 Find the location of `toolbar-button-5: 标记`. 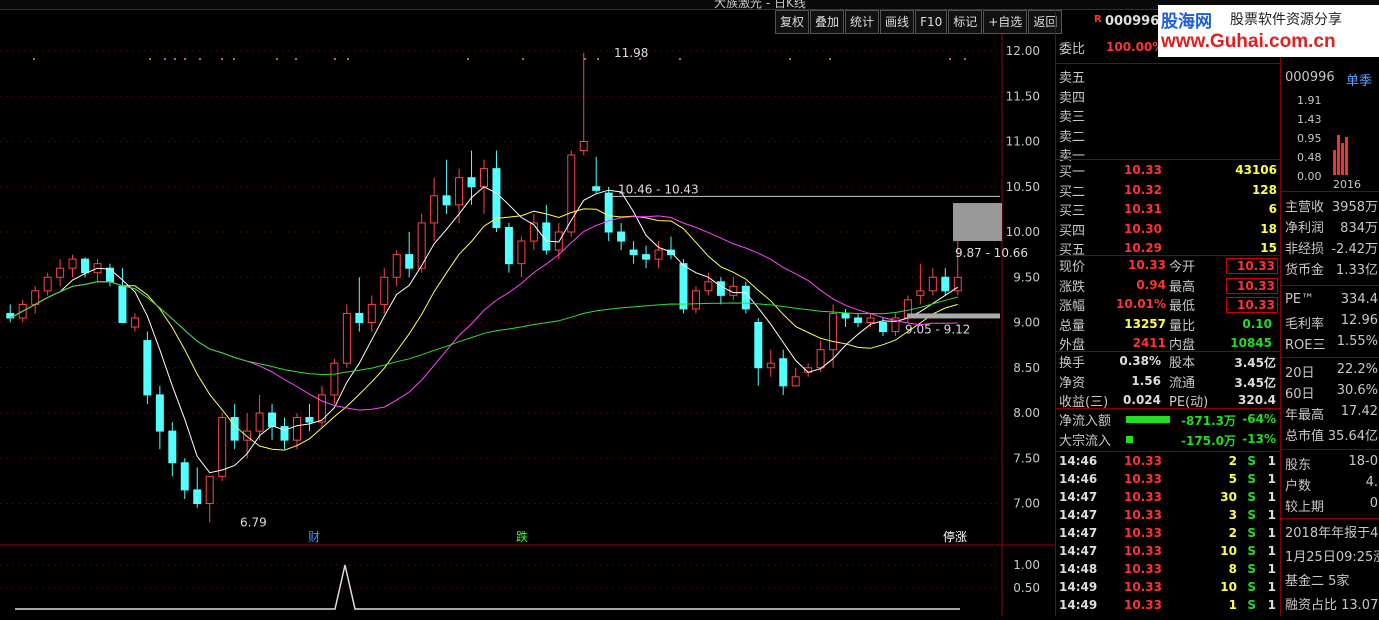

toolbar-button-5: 标记 is located at coordinates (965, 22).